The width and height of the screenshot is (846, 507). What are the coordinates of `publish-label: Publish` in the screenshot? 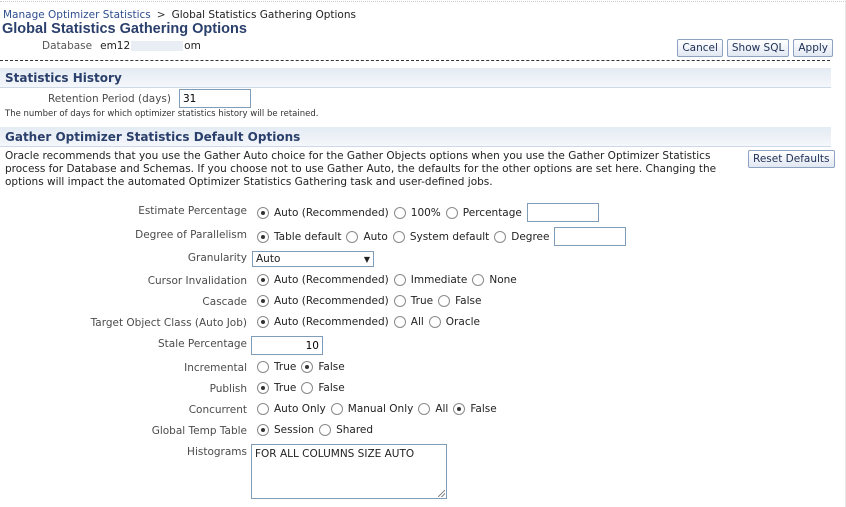 It's located at (228, 389).